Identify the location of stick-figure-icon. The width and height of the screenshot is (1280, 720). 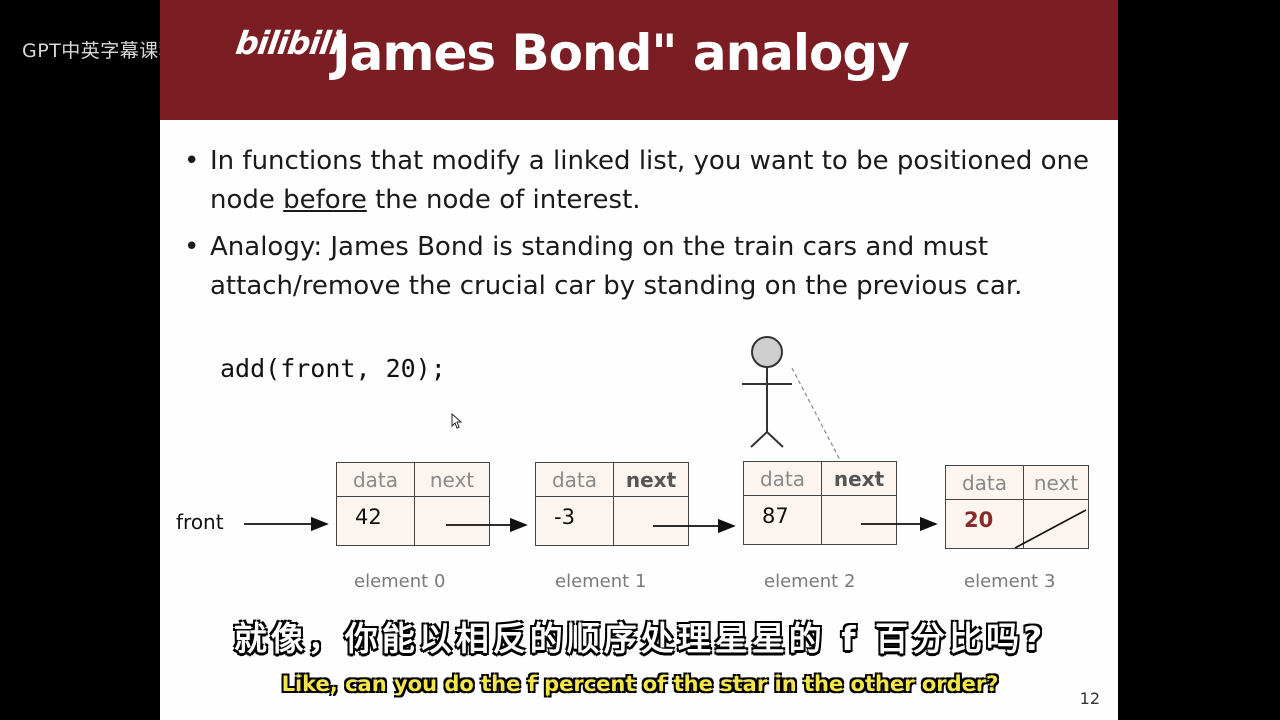
(767, 392).